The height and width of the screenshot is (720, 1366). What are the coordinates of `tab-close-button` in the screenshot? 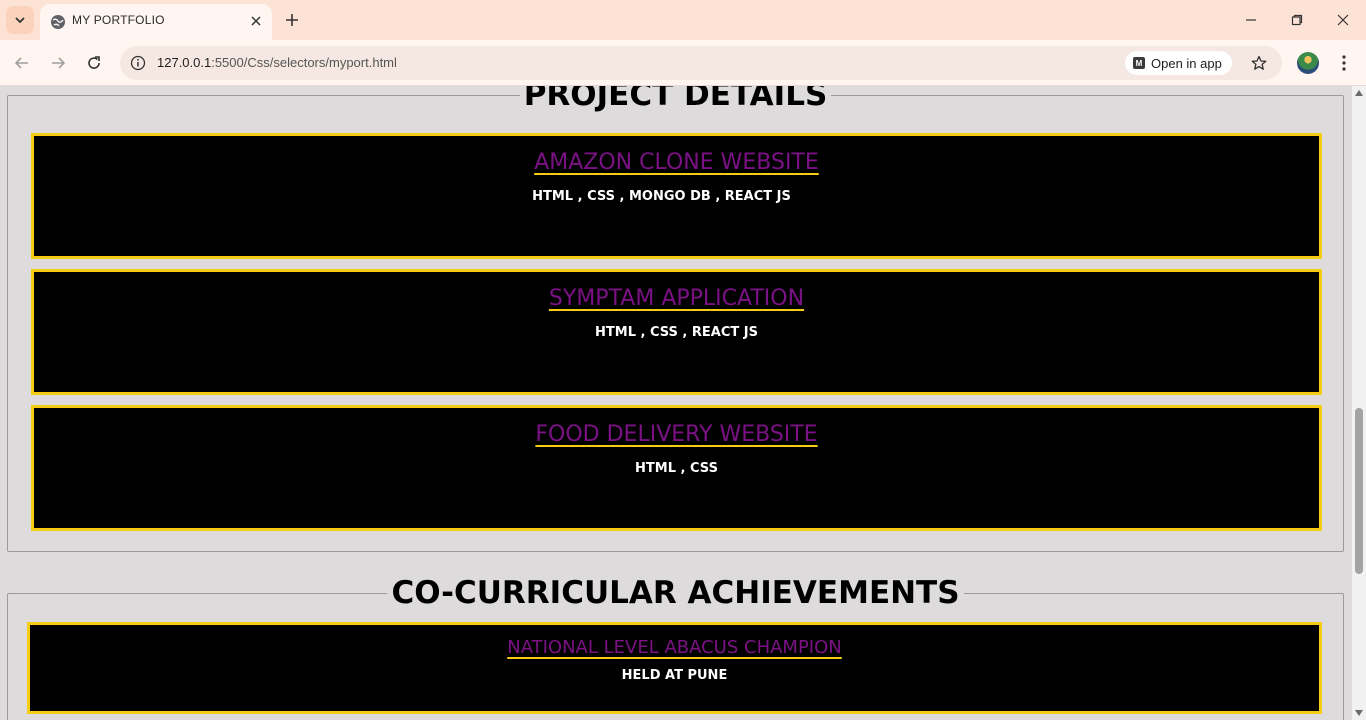 It's located at (256, 21).